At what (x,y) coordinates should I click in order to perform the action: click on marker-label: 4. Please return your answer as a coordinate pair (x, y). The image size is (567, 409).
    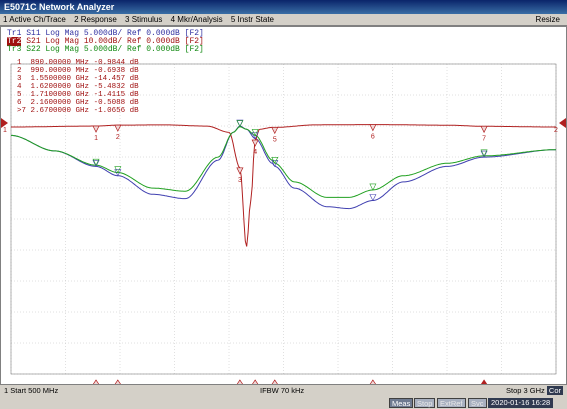
    Looking at the image, I should click on (255, 152).